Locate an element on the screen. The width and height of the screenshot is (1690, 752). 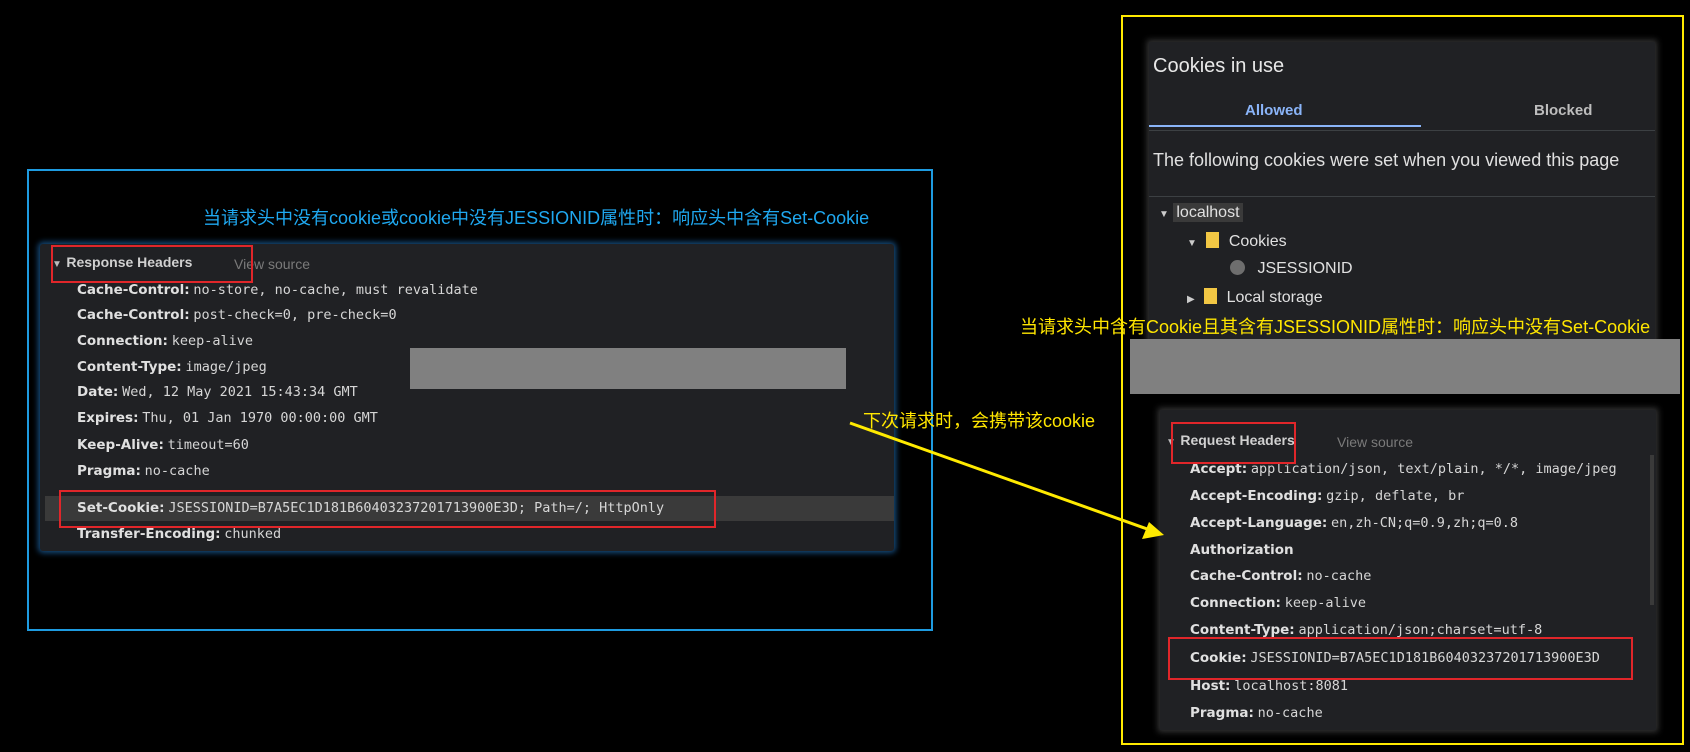
arrow-icon is located at coordinates (1006, 480).